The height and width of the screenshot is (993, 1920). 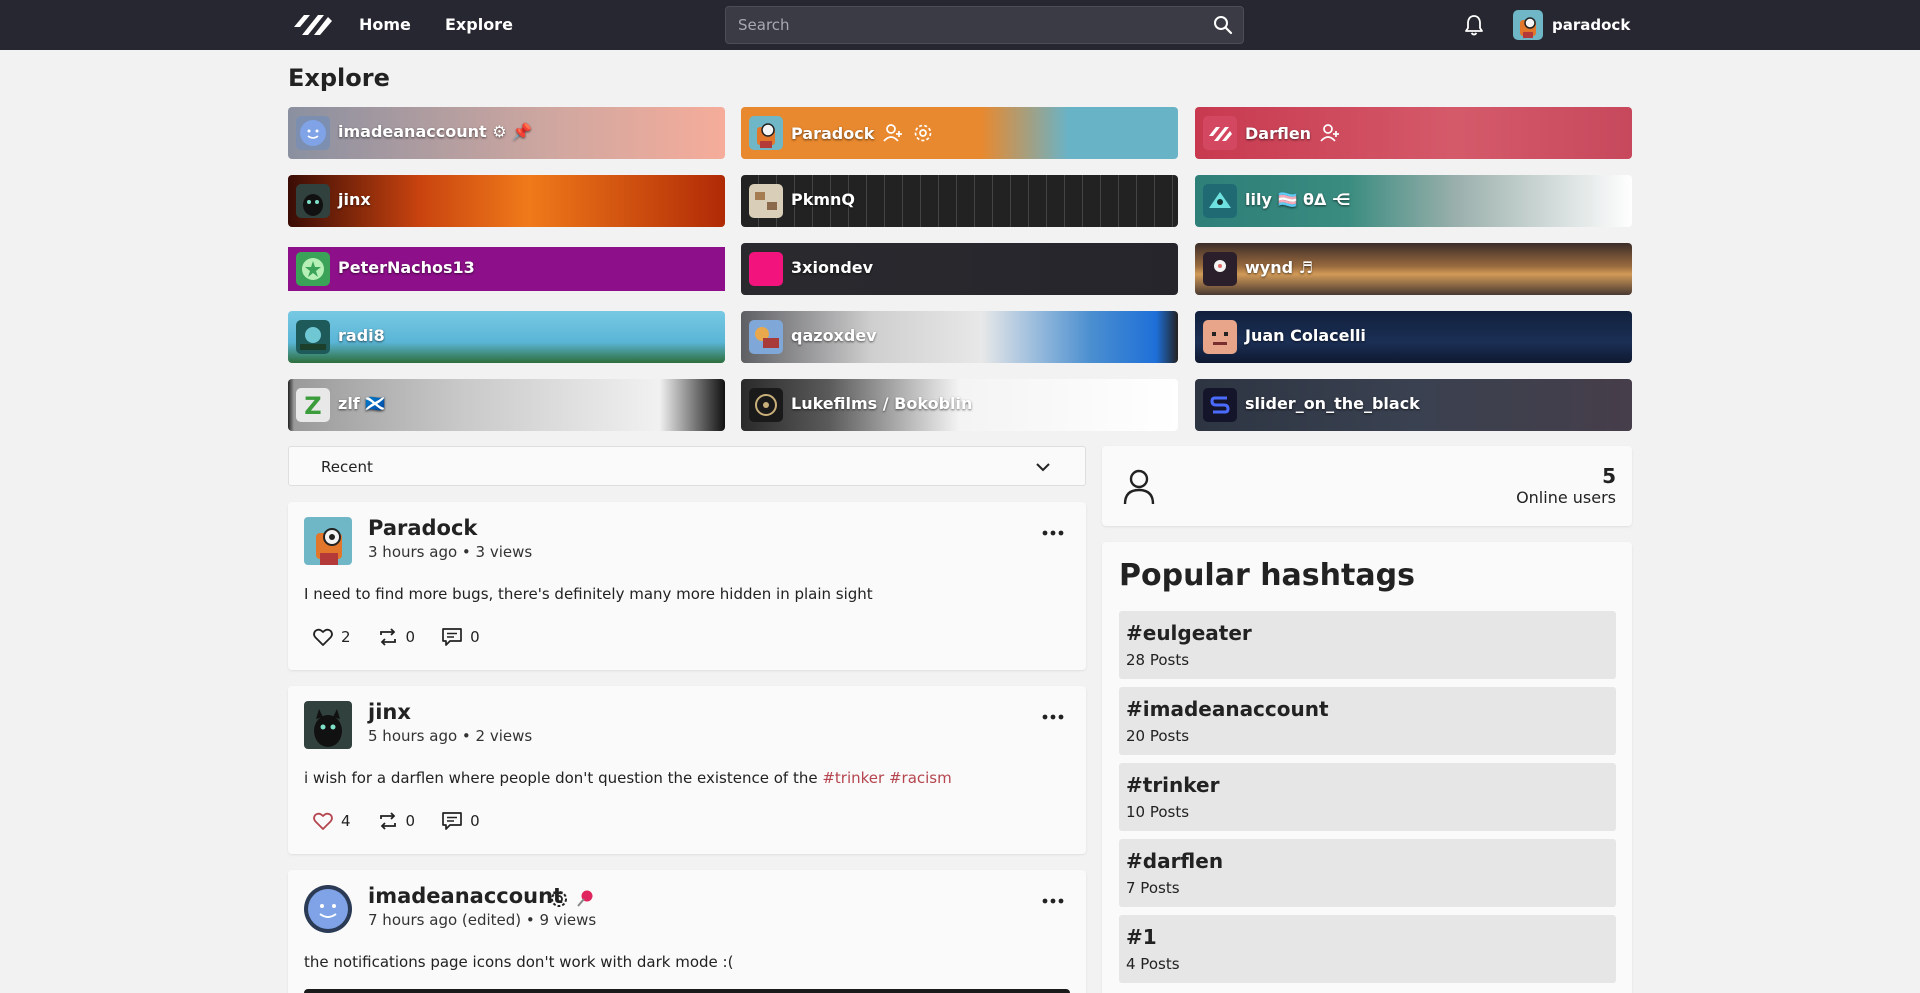 What do you see at coordinates (959, 269) in the screenshot?
I see `user-banner-3xiondev: 3xiondev` at bounding box center [959, 269].